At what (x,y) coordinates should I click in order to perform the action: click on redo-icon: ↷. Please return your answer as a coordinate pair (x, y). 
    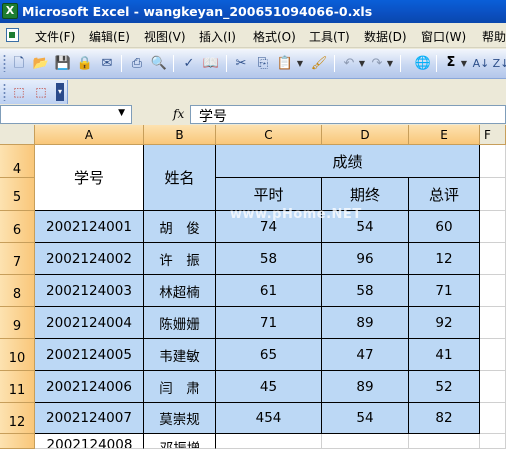
    Looking at the image, I should click on (377, 64).